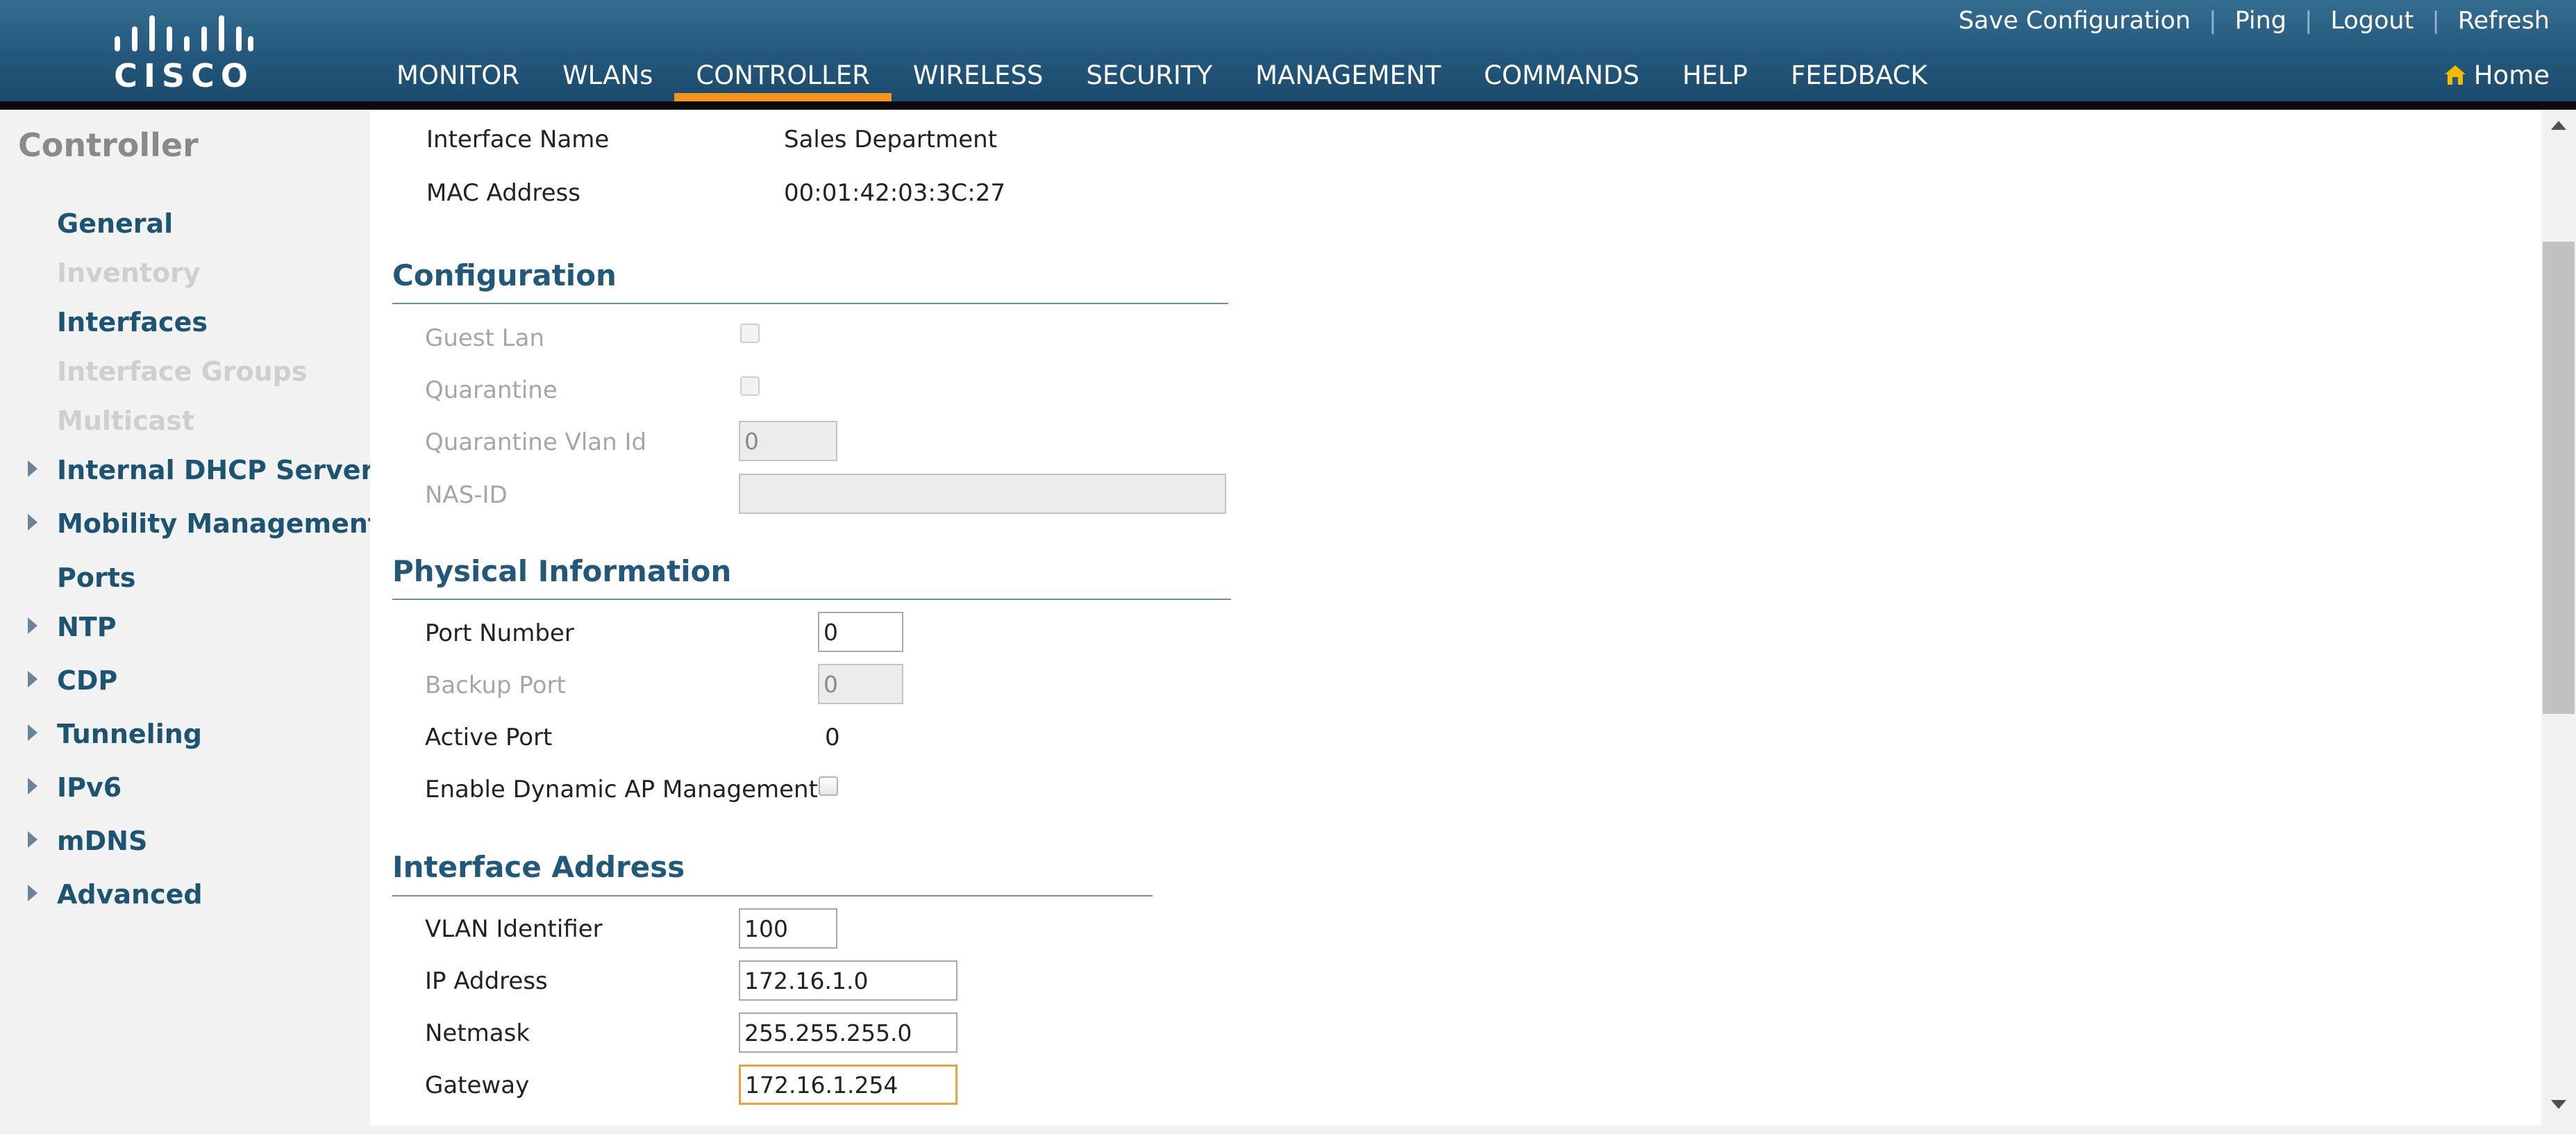  What do you see at coordinates (504, 275) in the screenshot?
I see `configuration-section-title: Configuration` at bounding box center [504, 275].